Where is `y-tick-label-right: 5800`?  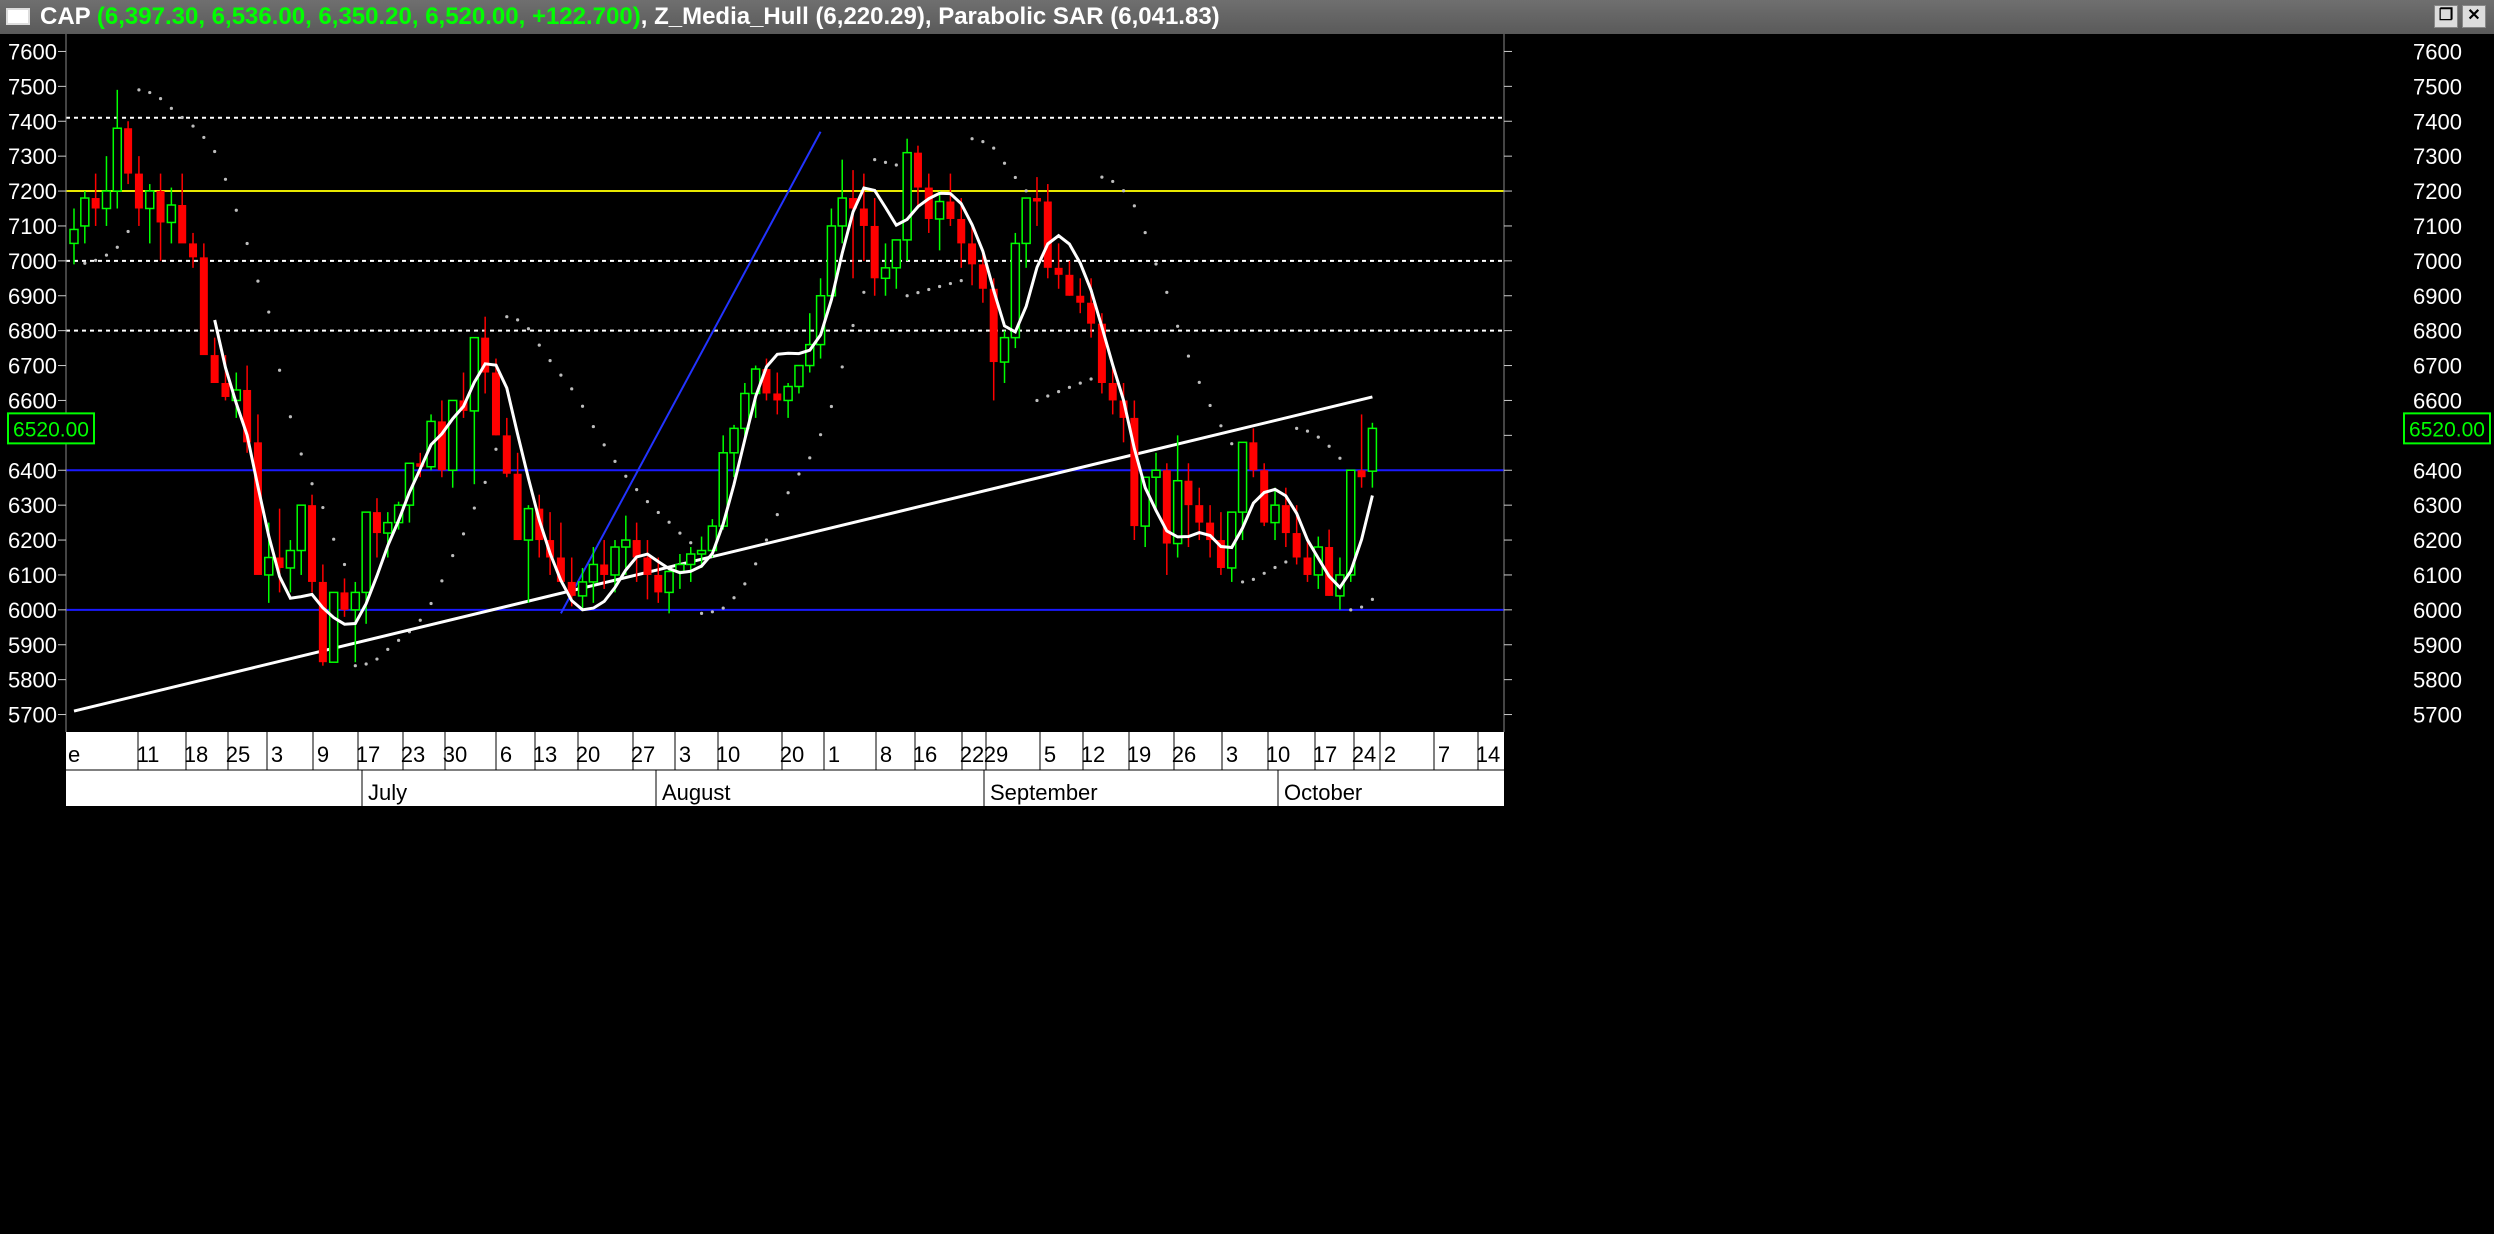
y-tick-label-right: 5800 is located at coordinates (2437, 680).